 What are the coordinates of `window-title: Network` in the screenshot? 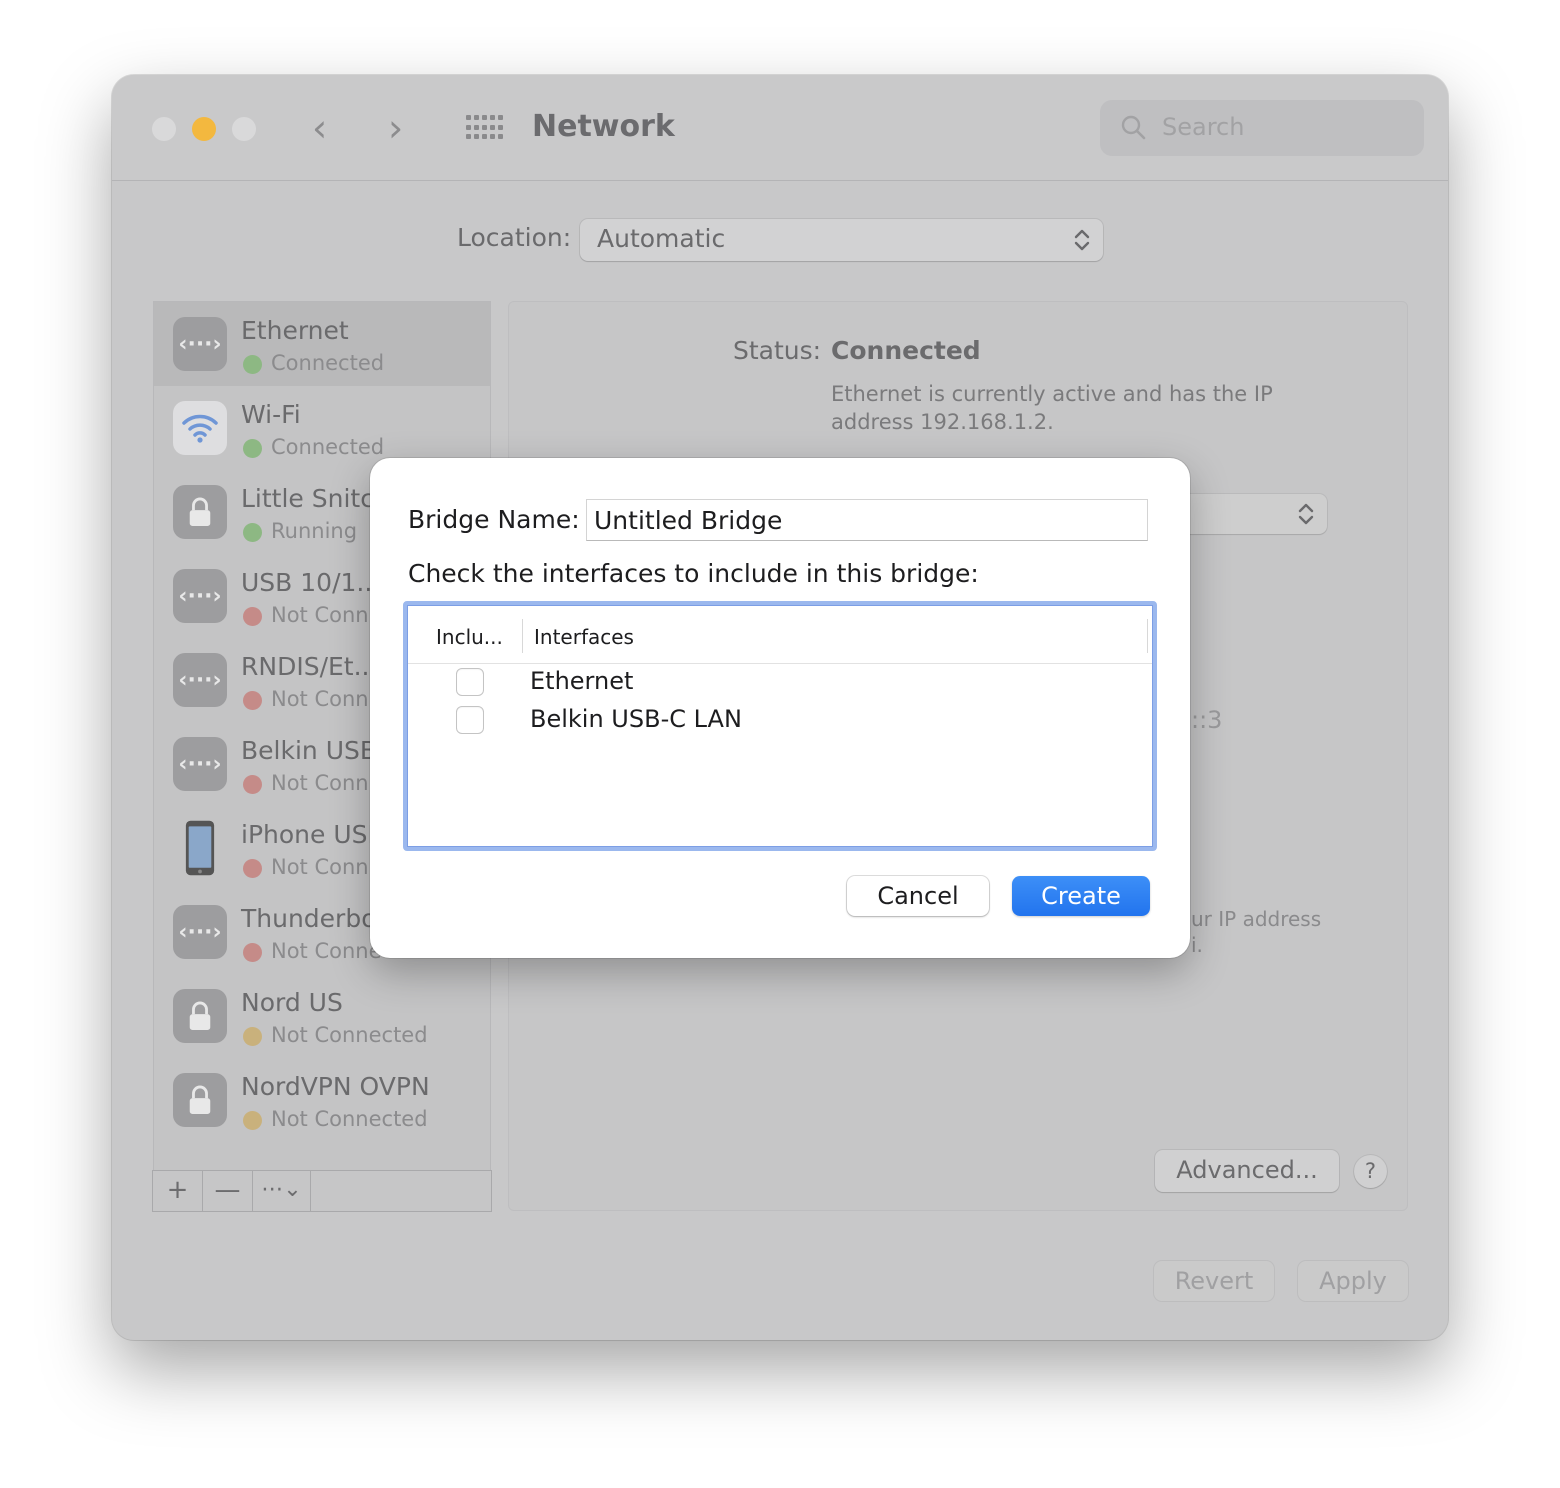 It's located at (603, 126).